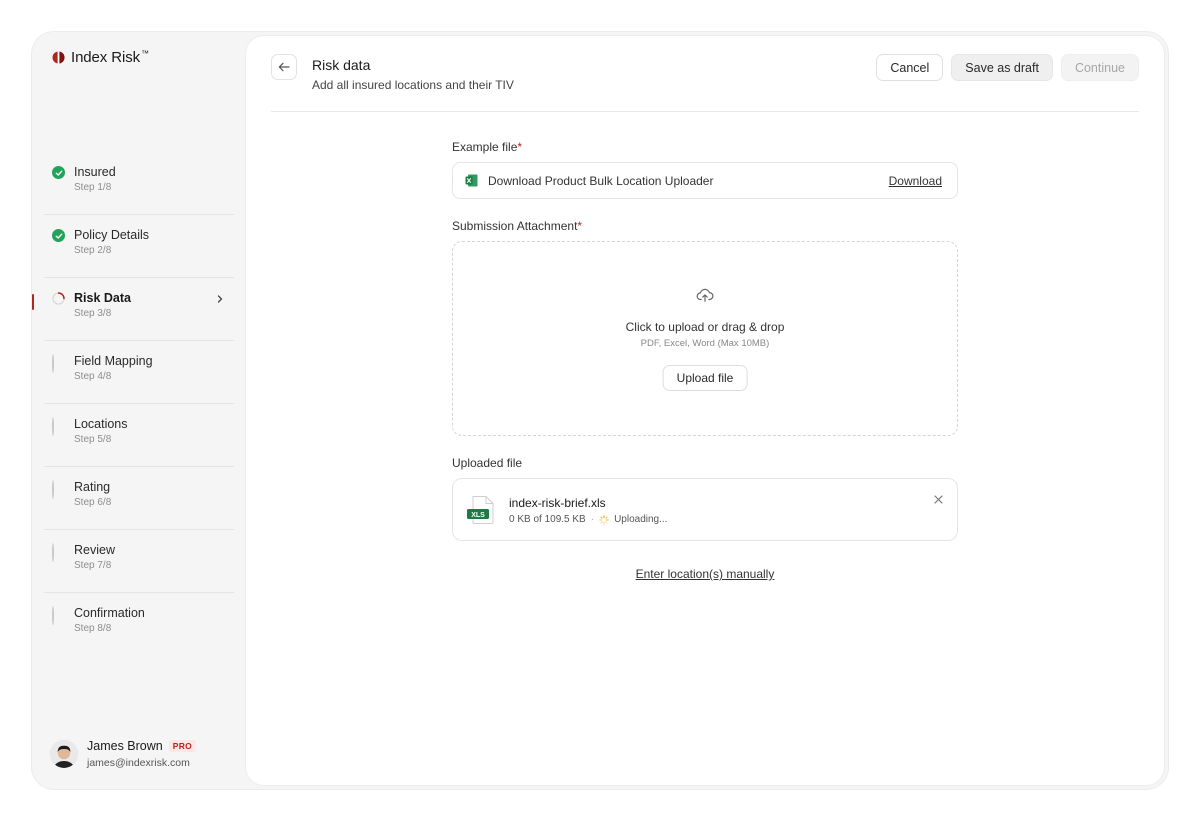  Describe the element at coordinates (93, 187) in the screenshot. I see `step-number: Step 1/8` at that location.